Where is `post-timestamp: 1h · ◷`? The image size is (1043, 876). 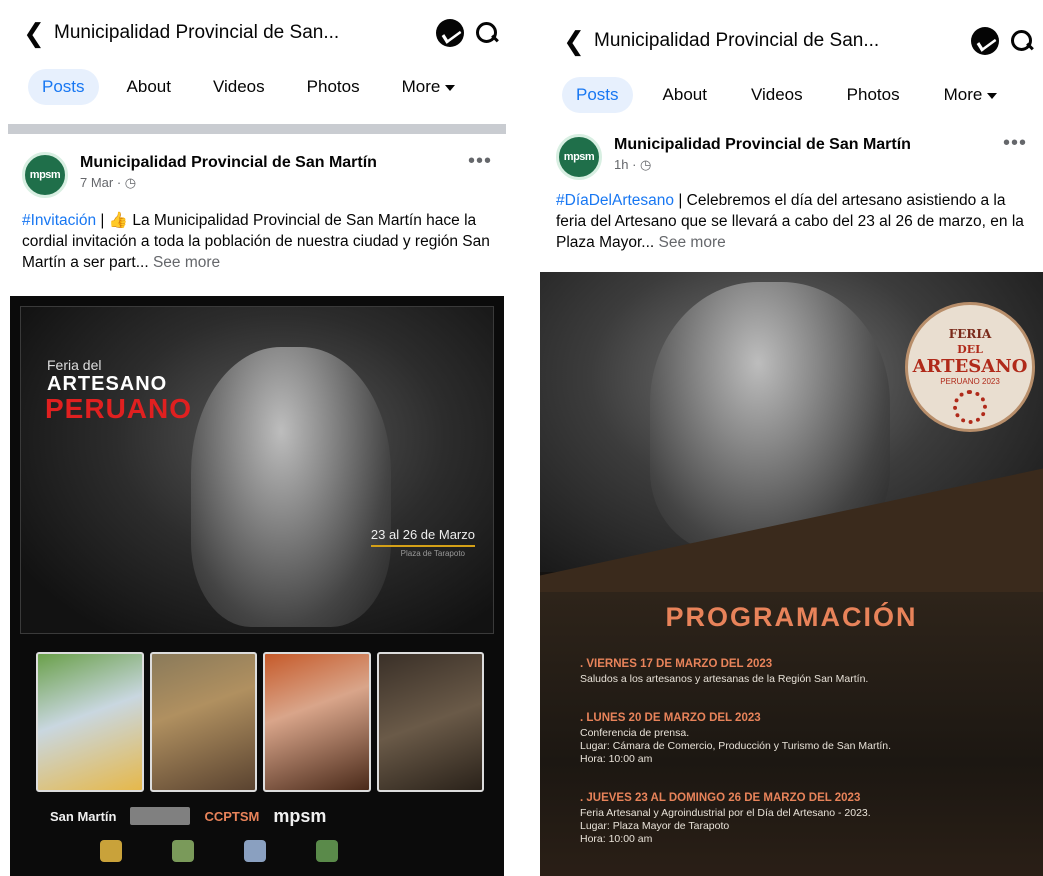
post-timestamp: 1h · ◷ is located at coordinates (633, 164).